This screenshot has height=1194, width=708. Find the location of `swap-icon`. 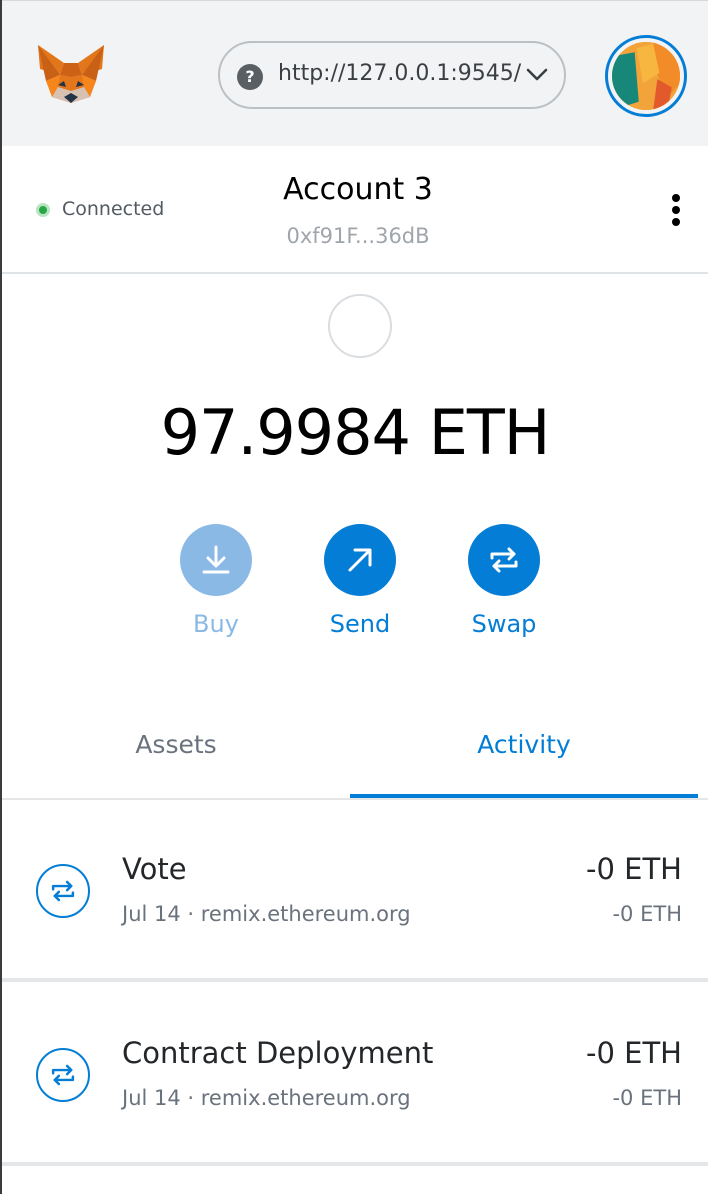

swap-icon is located at coordinates (504, 560).